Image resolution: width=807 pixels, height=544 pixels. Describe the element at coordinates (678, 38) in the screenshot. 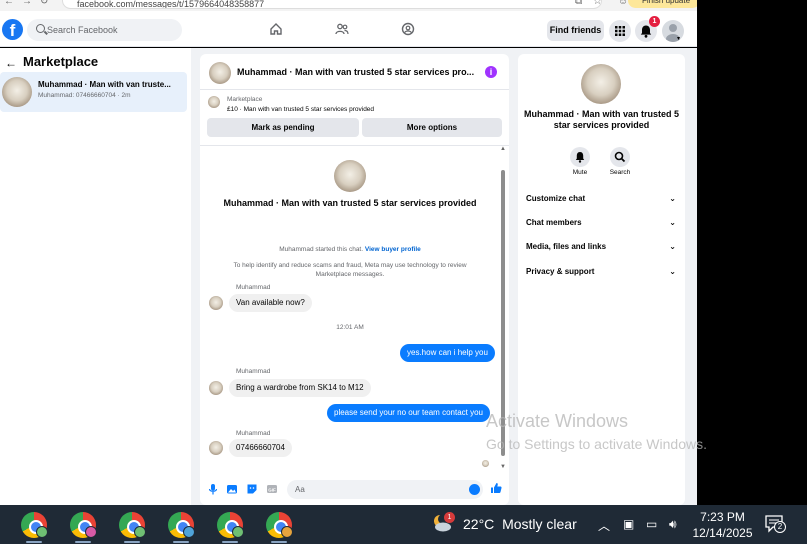

I see `account-chevron-icon: ▾` at that location.